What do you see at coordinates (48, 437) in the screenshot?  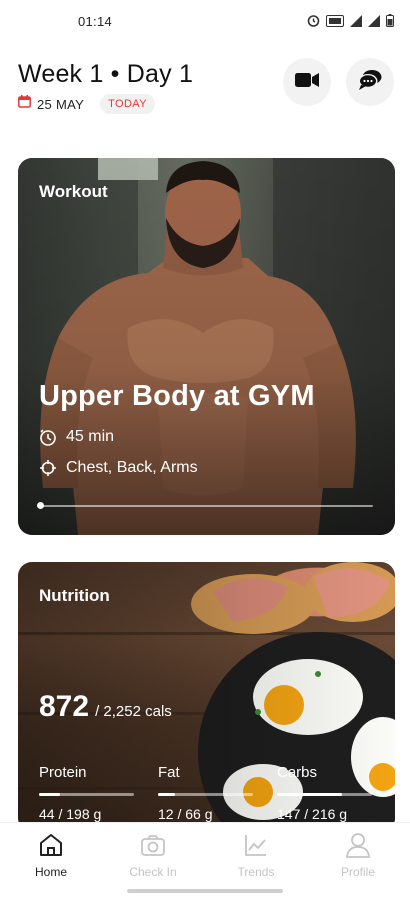 I see `timer-icon` at bounding box center [48, 437].